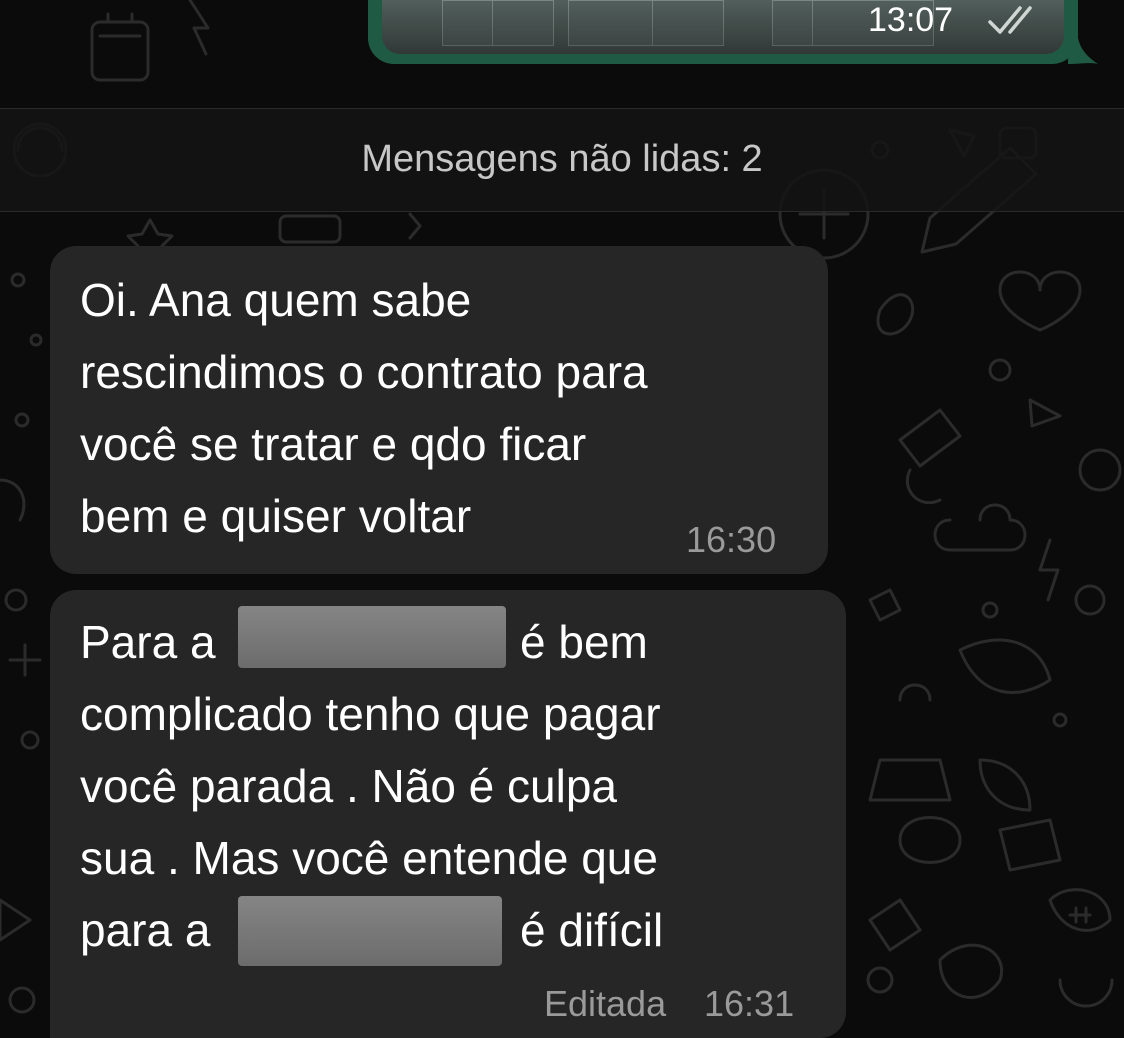  Describe the element at coordinates (369, 858) in the screenshot. I see `message-text-line: sua . Mas você entende que` at that location.